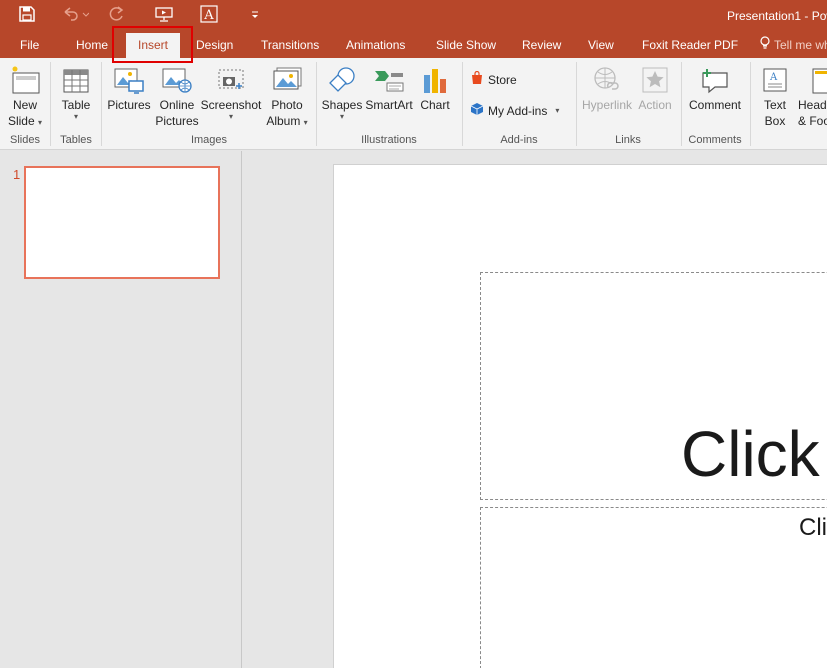  I want to click on slide-thumbnail, so click(122, 222).